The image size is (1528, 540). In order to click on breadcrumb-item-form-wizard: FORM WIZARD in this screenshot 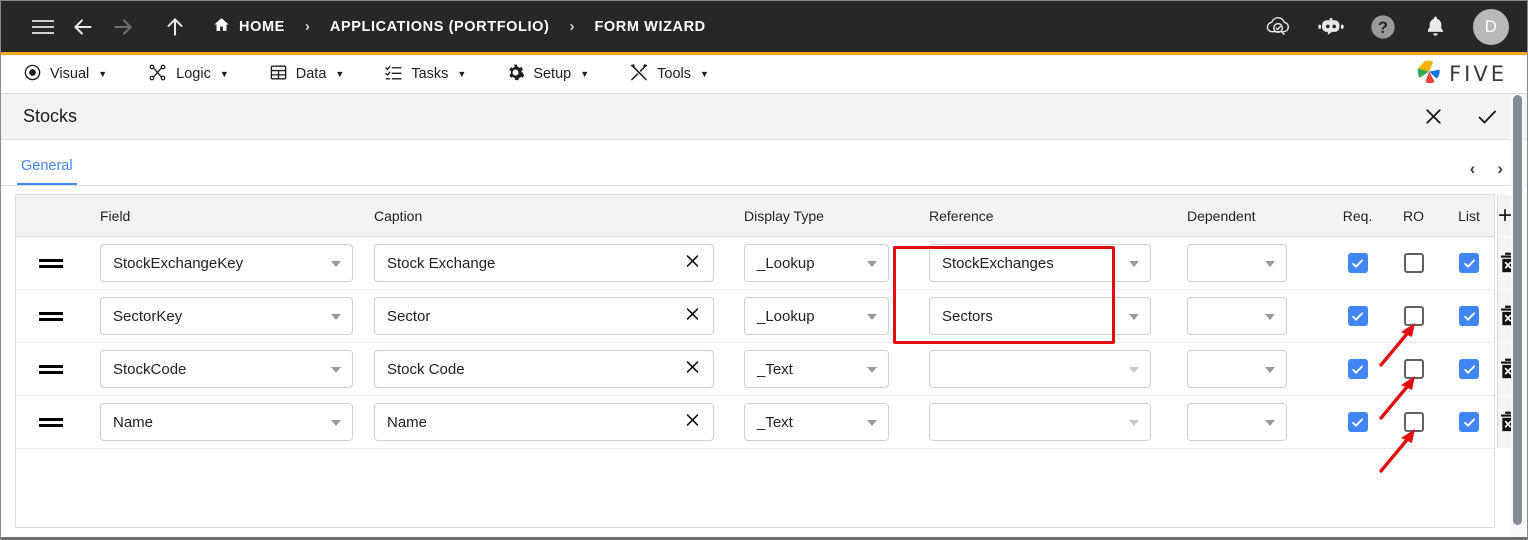, I will do `click(649, 27)`.